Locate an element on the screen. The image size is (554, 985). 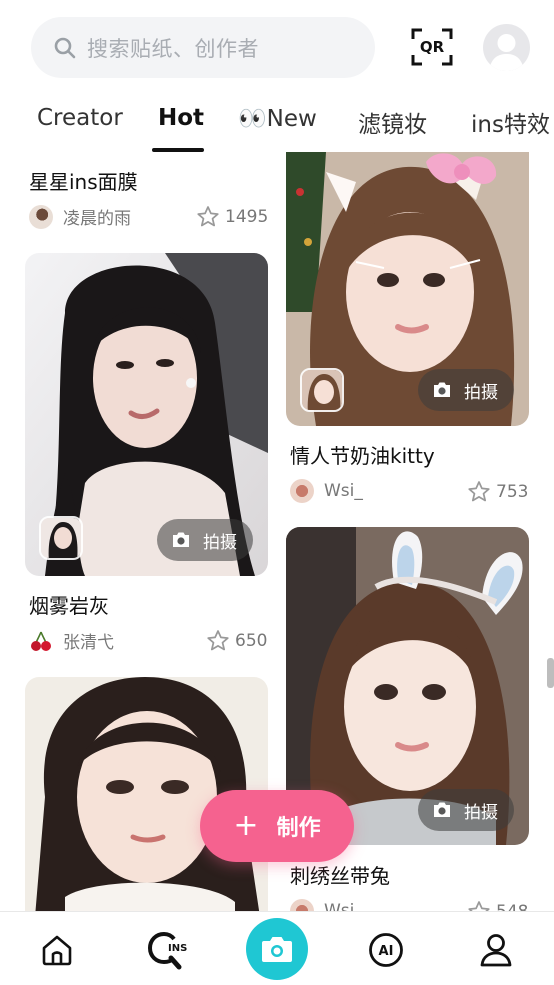
nav-home is located at coordinates (57, 950).